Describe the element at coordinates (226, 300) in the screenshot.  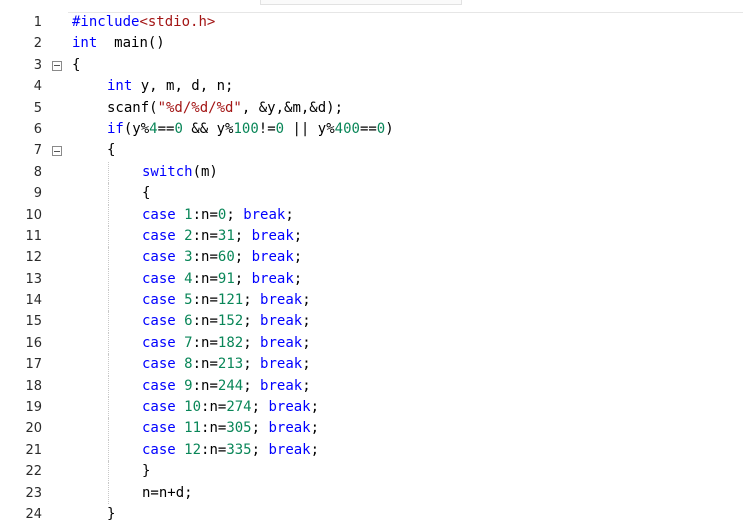
I see `code-text: case 5:n=121; break;` at that location.